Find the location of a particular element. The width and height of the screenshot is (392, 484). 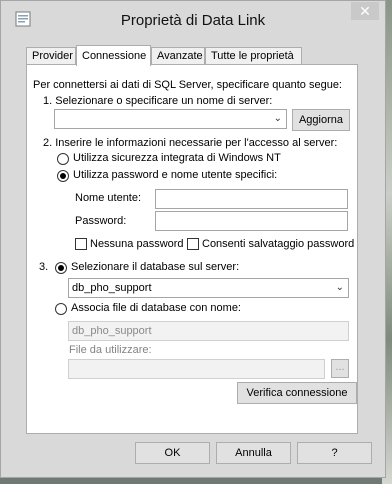

refresh-button: Aggiorna is located at coordinates (321, 120).